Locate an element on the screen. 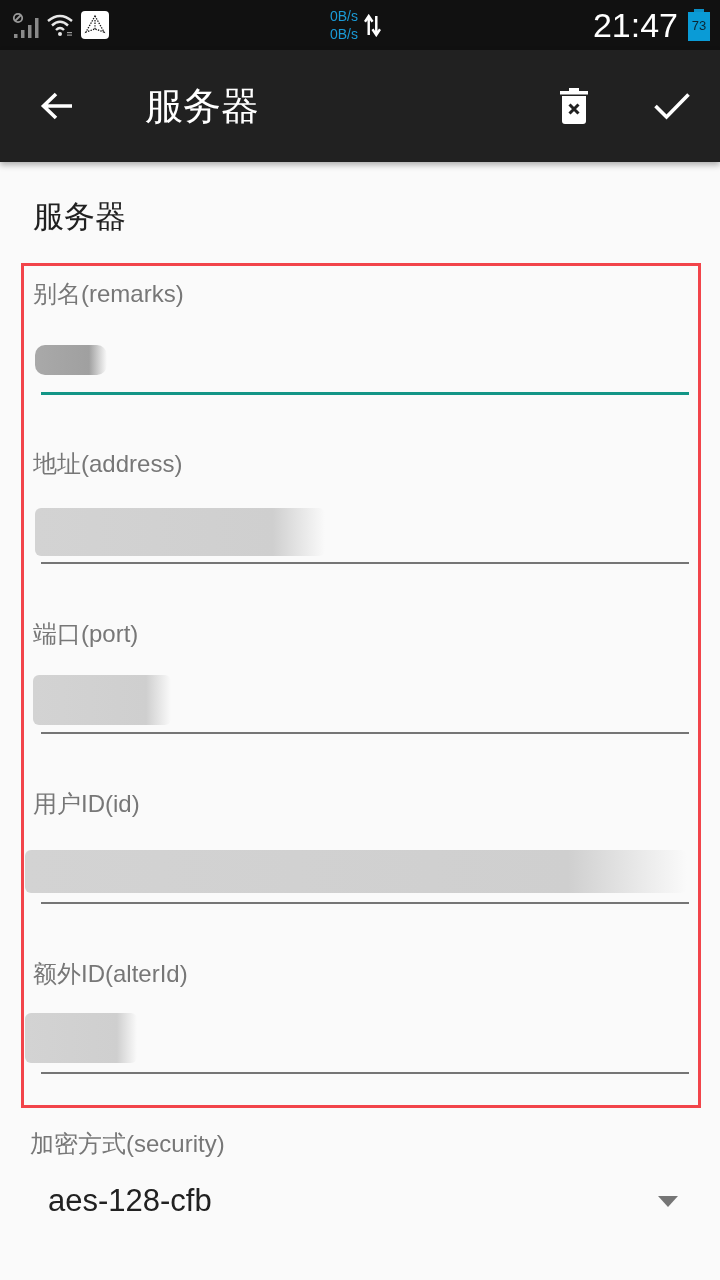 Image resolution: width=720 pixels, height=1280 pixels. battery-icon is located at coordinates (699, 25).